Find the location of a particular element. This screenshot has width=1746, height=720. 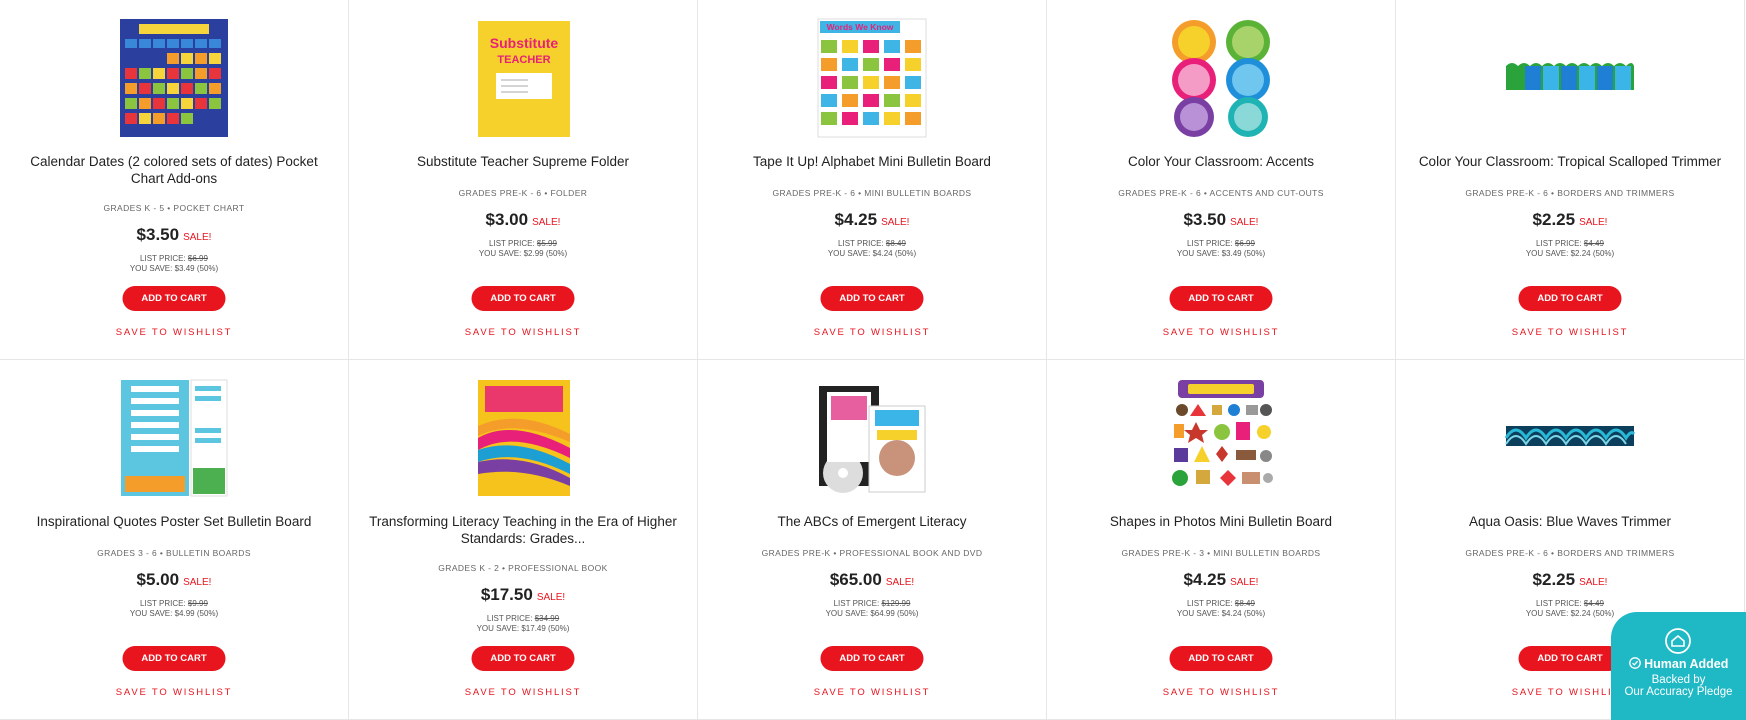

product-title: Color Your Classroom: Accents is located at coordinates (1221, 161).